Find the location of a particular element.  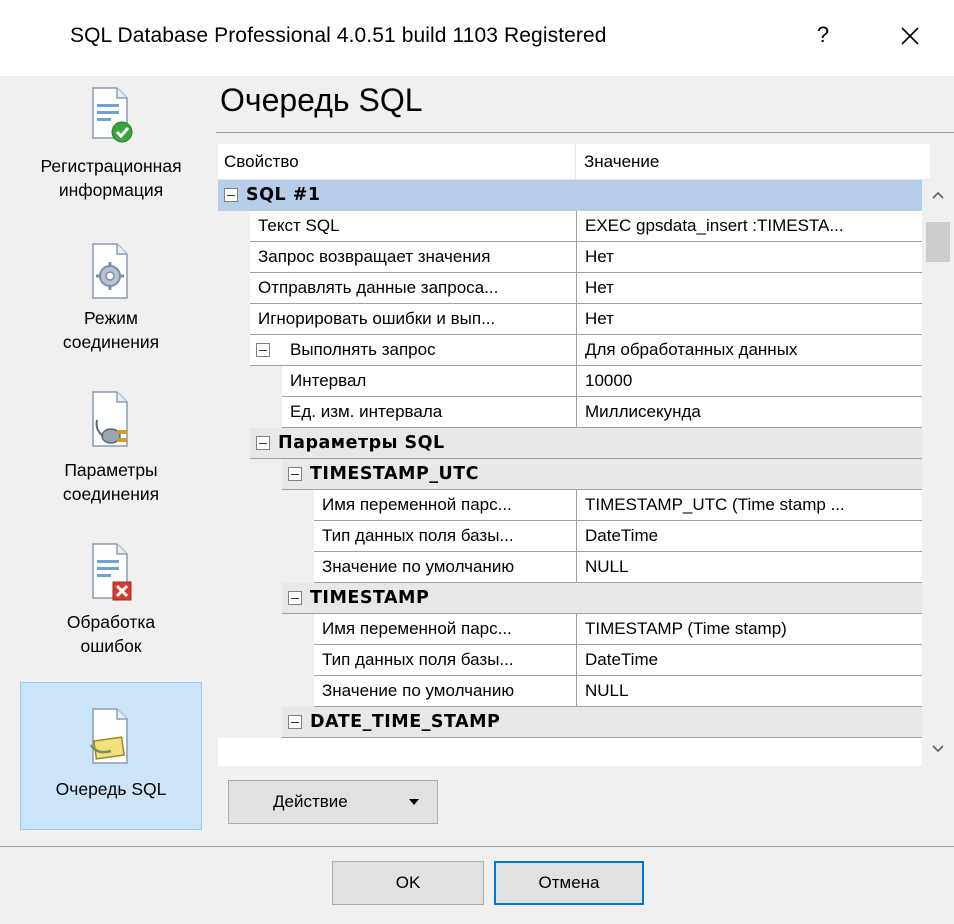

grid-property-row: Ед. изм. интервала Миллисекунда is located at coordinates (574, 412).